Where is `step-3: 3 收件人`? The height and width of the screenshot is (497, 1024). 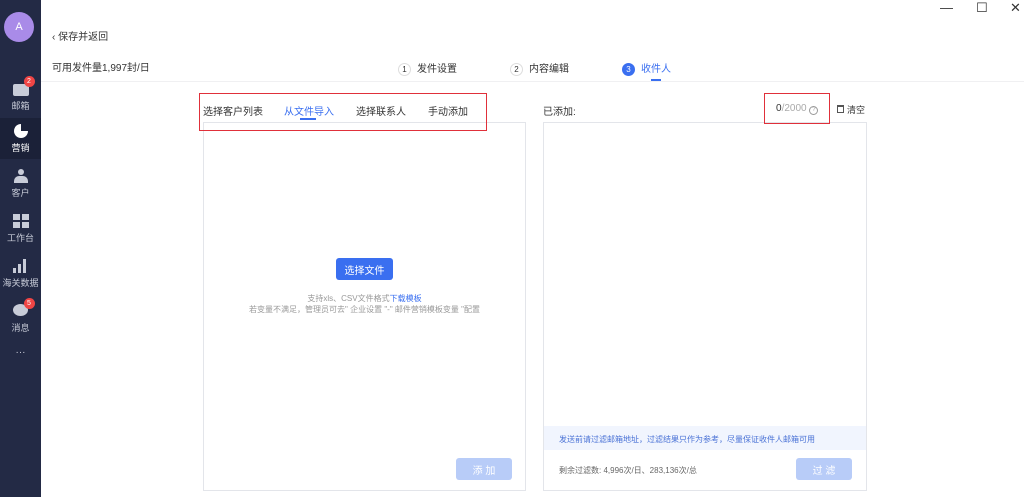 step-3: 3 收件人 is located at coordinates (646, 68).